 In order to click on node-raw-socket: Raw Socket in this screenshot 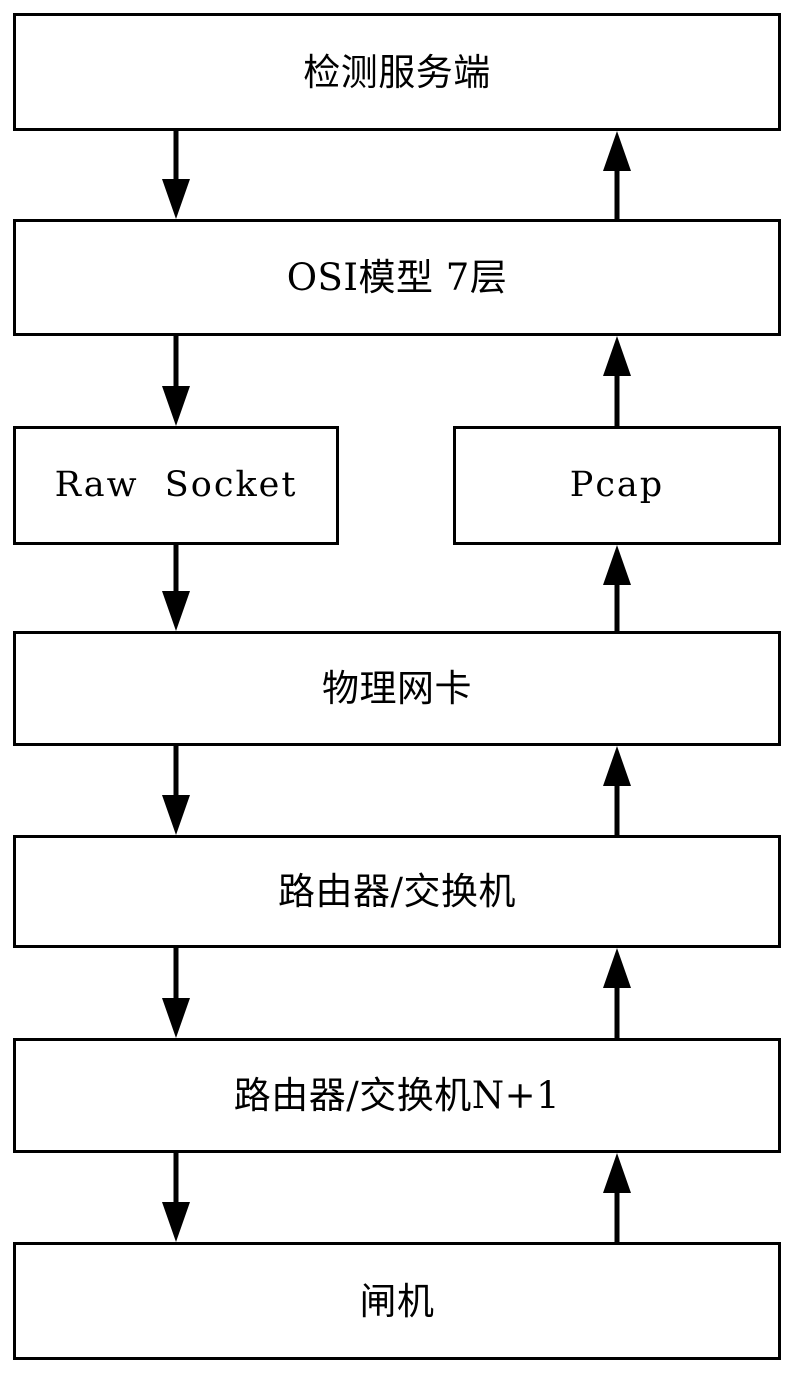, I will do `click(176, 485)`.